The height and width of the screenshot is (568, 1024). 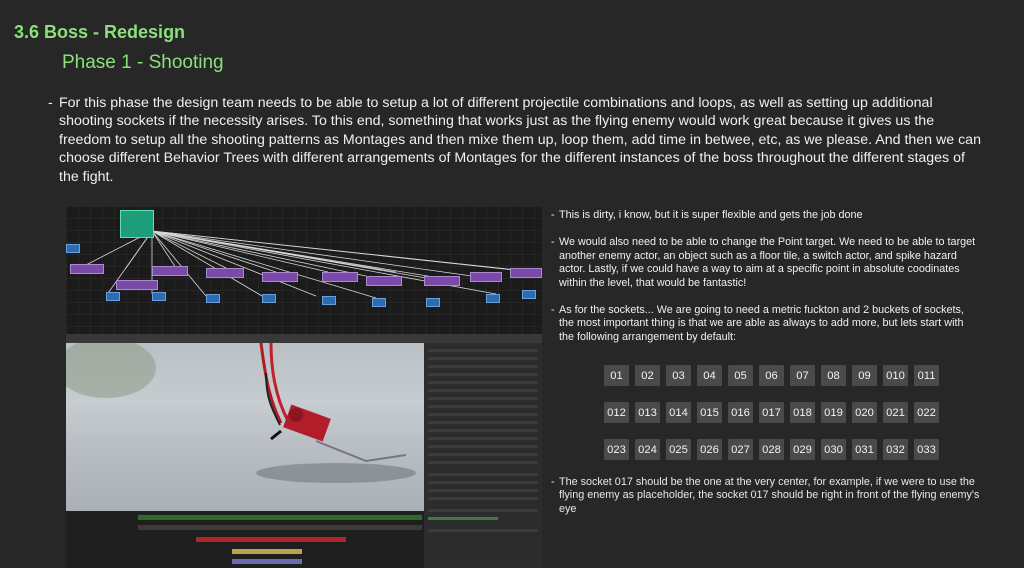 What do you see at coordinates (802, 412) in the screenshot?
I see `socket-cell: 018` at bounding box center [802, 412].